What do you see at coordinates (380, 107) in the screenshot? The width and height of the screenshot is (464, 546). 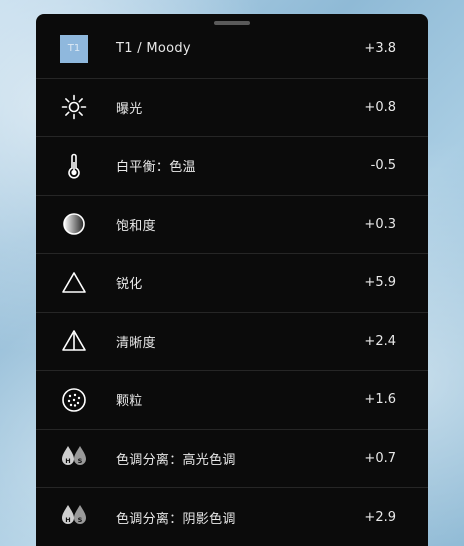 I see `adjustment-value: +0.8` at bounding box center [380, 107].